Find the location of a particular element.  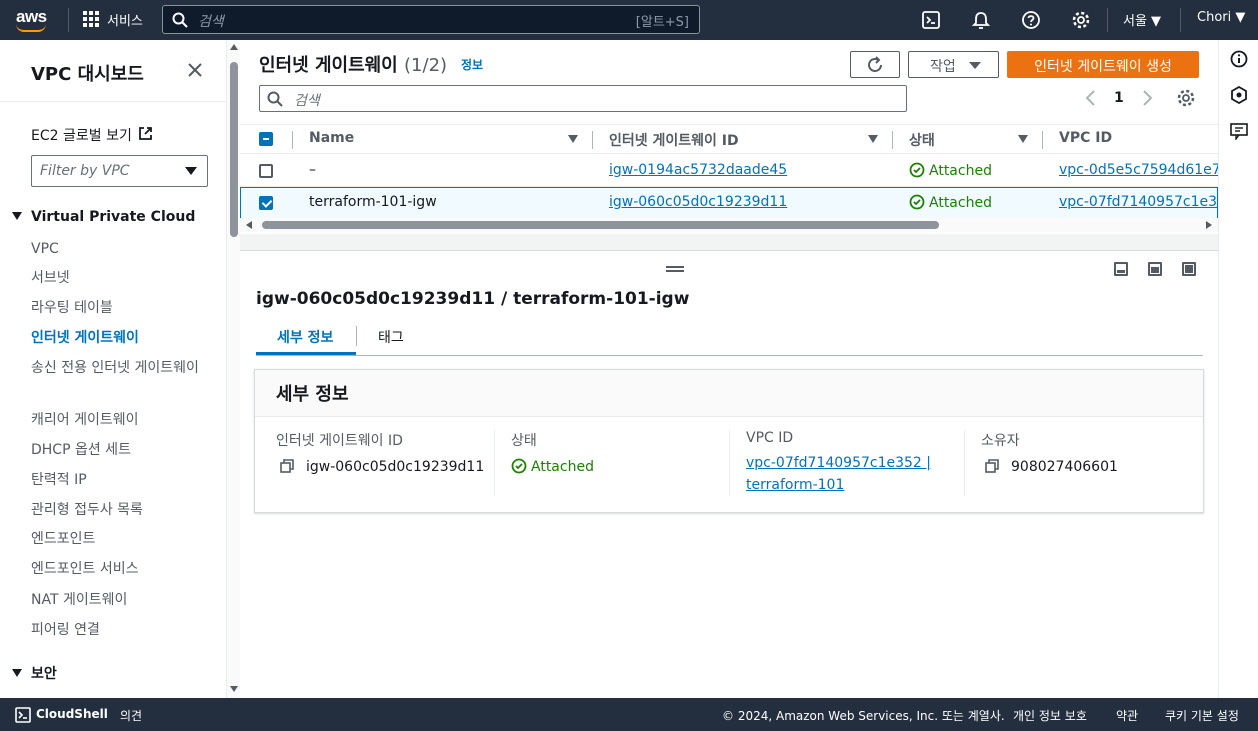

sidebar-item-peering-connections: 피어링 연결 is located at coordinates (116, 630).